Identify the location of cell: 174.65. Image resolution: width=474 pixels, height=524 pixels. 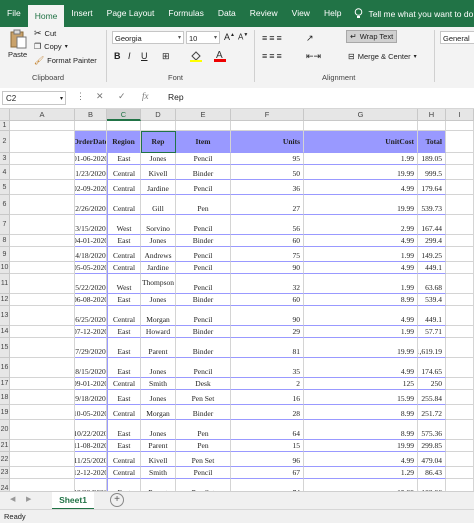
(432, 368).